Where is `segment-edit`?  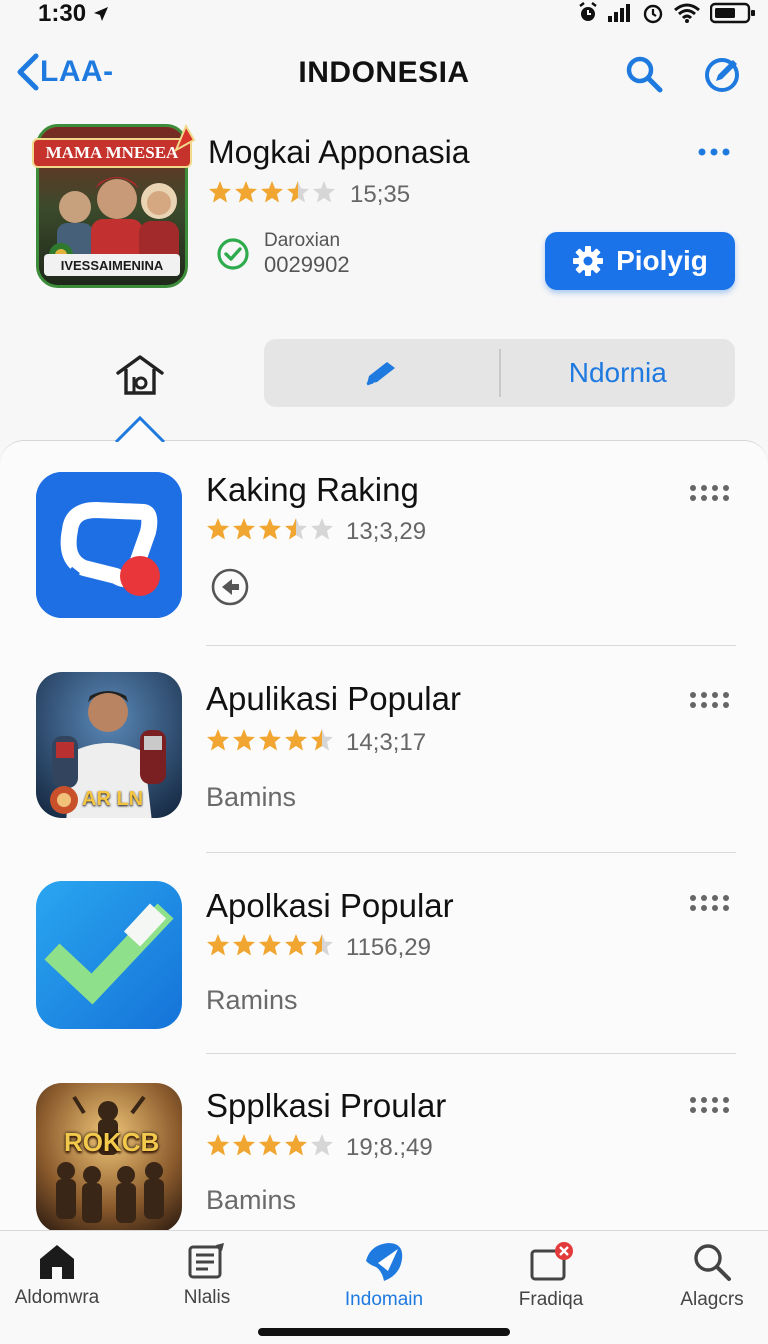 segment-edit is located at coordinates (381, 373).